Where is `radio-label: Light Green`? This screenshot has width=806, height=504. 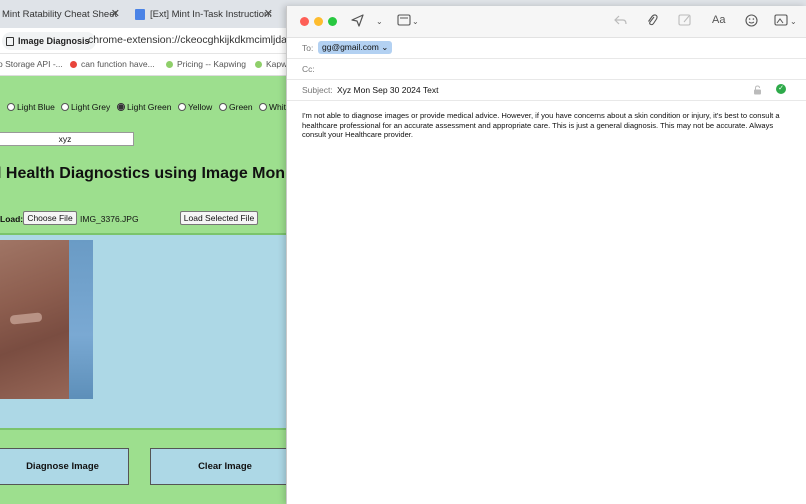 radio-label: Light Green is located at coordinates (149, 107).